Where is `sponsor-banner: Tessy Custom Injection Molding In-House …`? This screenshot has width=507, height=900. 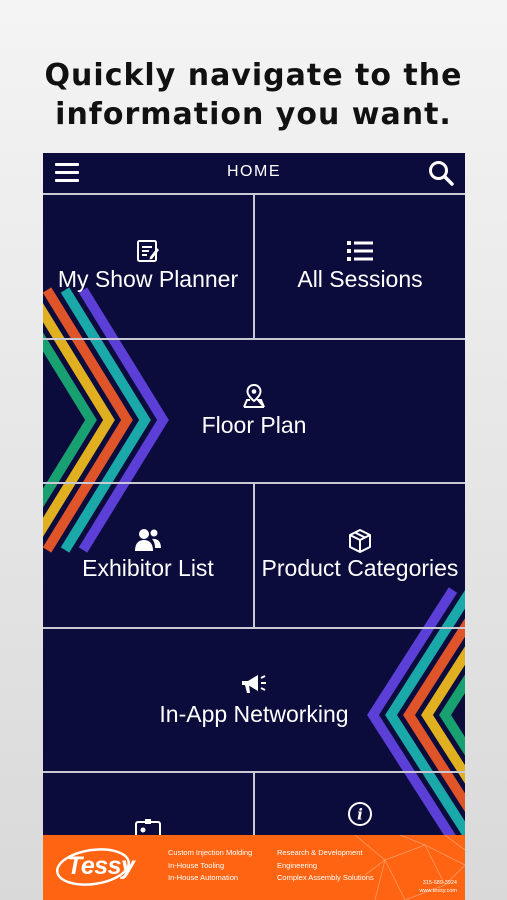 sponsor-banner: Tessy Custom Injection Molding In-House … is located at coordinates (254, 867).